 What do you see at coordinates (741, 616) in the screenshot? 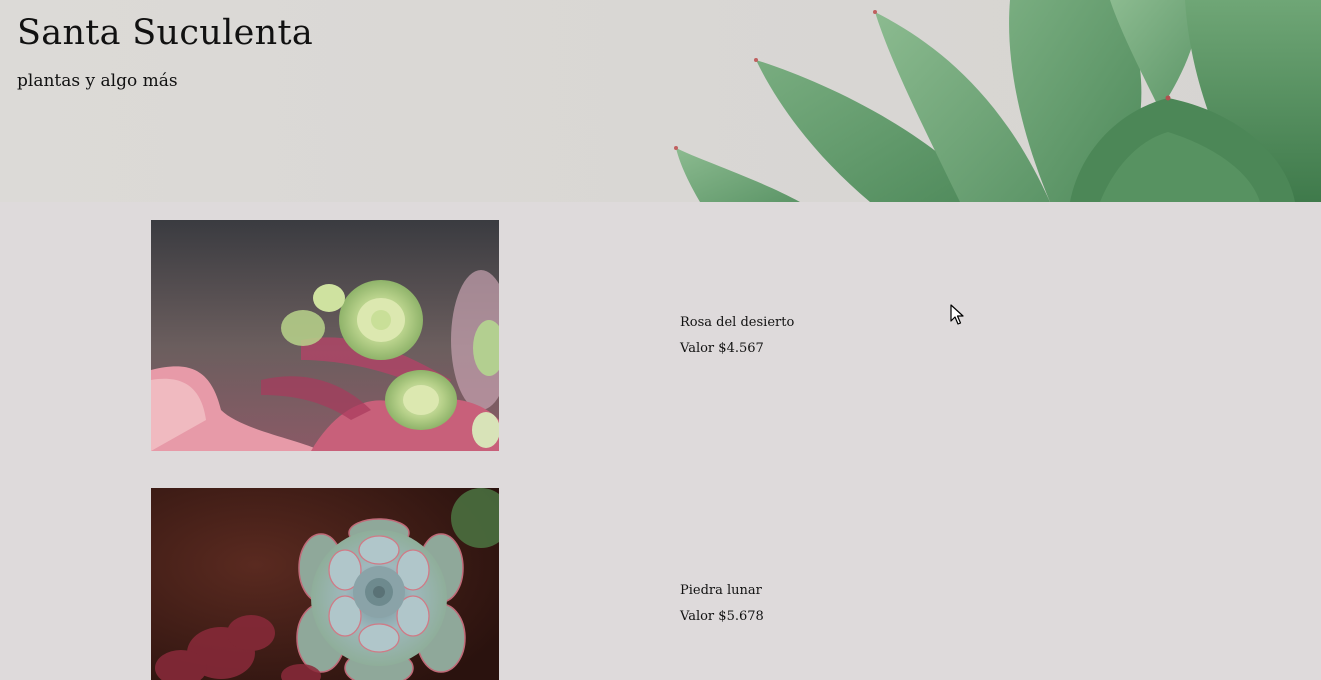
I see `product-price: $5.678` at bounding box center [741, 616].